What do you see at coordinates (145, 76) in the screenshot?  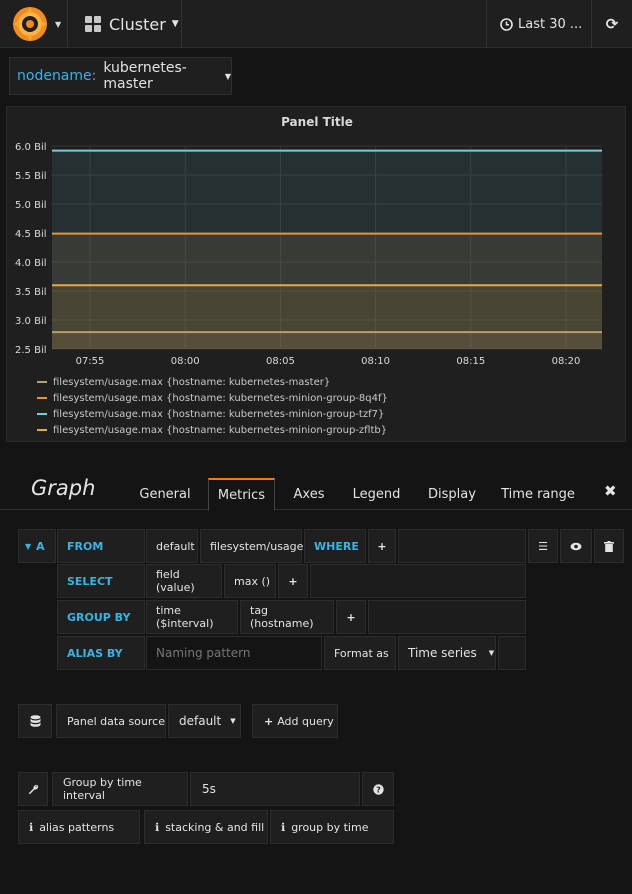 I see `variable-value: kubernetes-master` at bounding box center [145, 76].